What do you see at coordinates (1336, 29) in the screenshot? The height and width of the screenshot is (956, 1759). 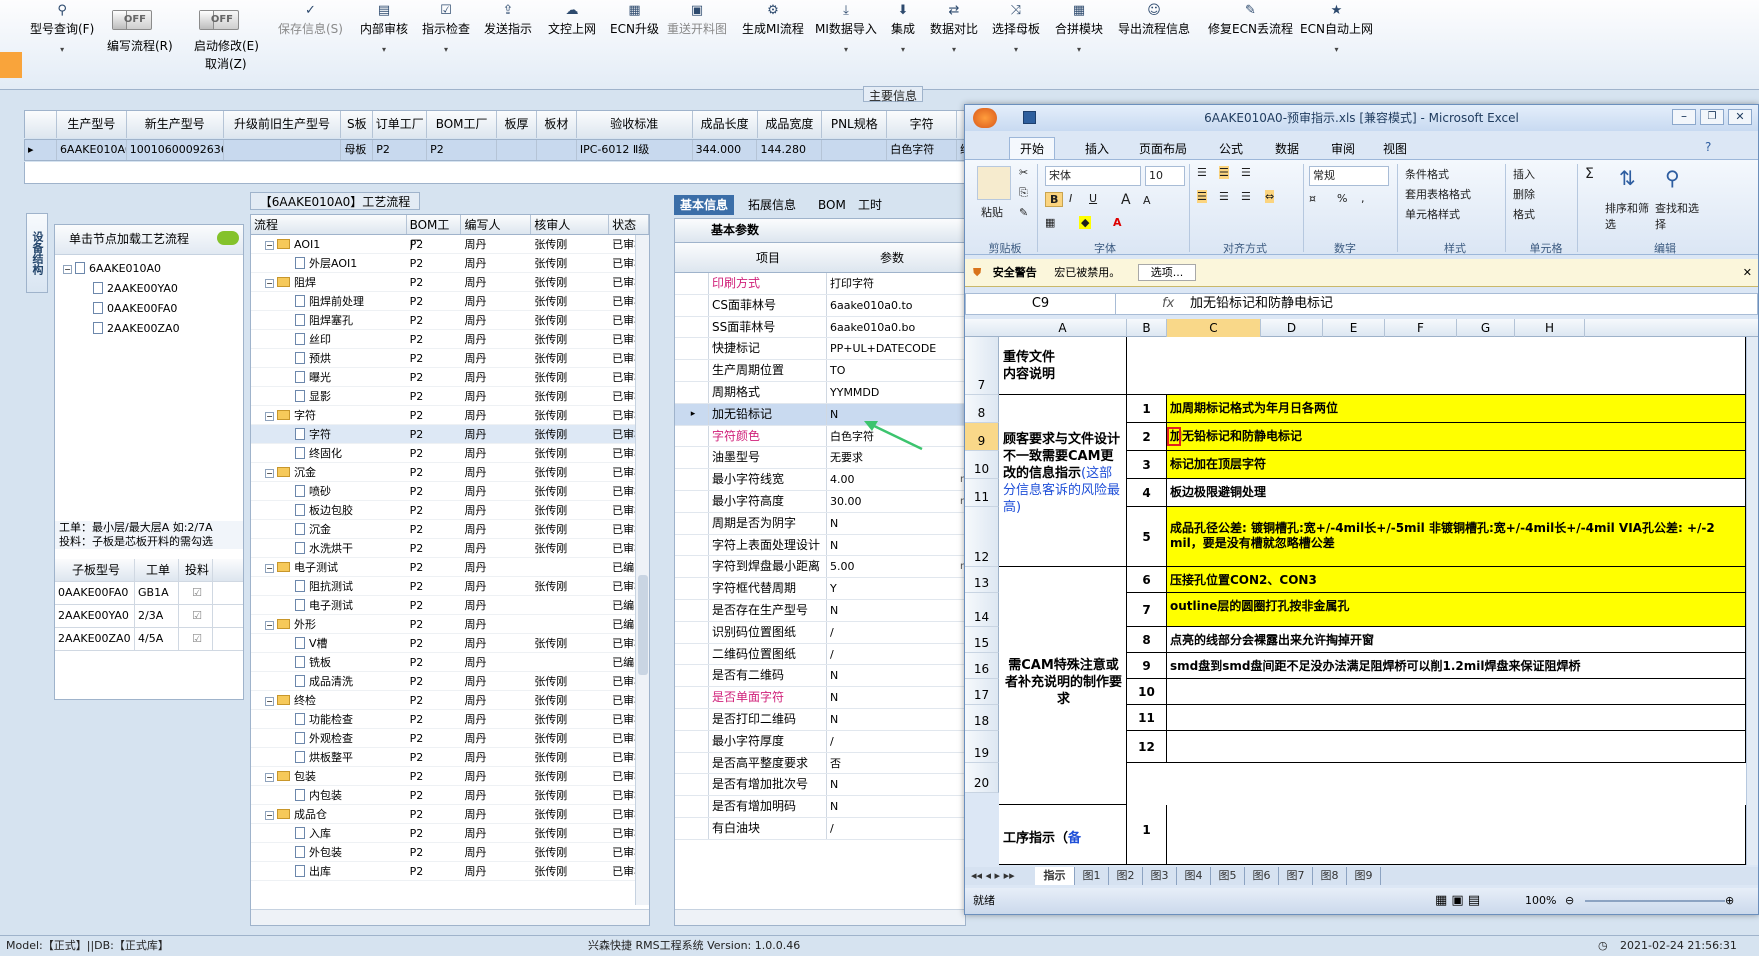 I see `ecn-auto-button: ★ ECN自动上网 ▾` at bounding box center [1336, 29].